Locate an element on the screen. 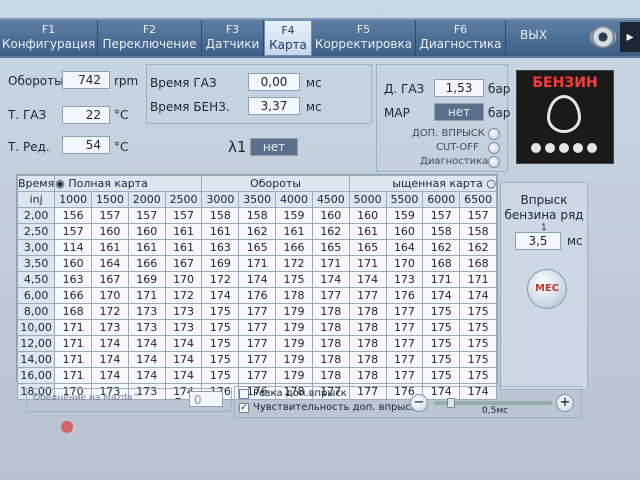 The image size is (640, 480). sharp-cut-checkbox is located at coordinates (244, 394).